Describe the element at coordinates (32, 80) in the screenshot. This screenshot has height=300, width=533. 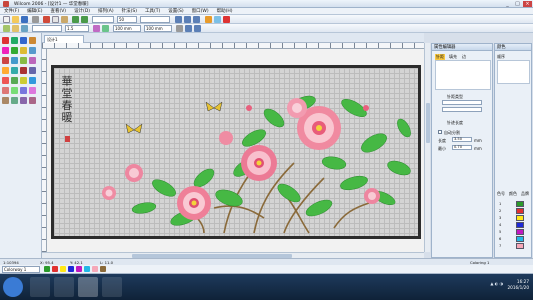
I see `branch-icon` at that location.